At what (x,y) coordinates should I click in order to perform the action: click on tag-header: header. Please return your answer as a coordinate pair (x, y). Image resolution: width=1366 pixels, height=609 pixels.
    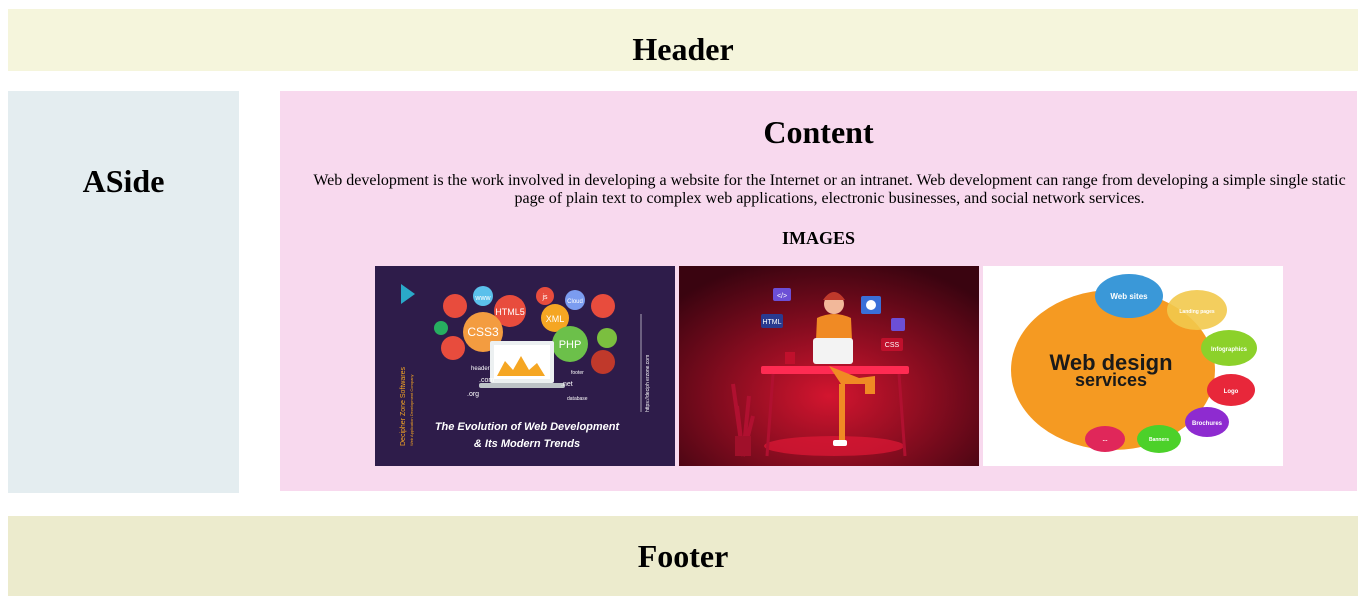
    Looking at the image, I should click on (480, 369).